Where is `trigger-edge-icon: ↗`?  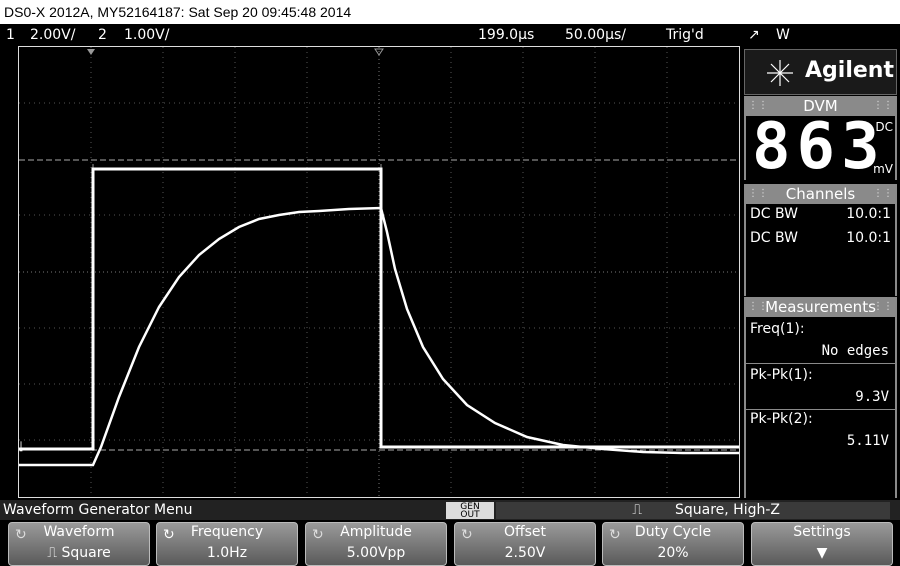 trigger-edge-icon: ↗ is located at coordinates (754, 35).